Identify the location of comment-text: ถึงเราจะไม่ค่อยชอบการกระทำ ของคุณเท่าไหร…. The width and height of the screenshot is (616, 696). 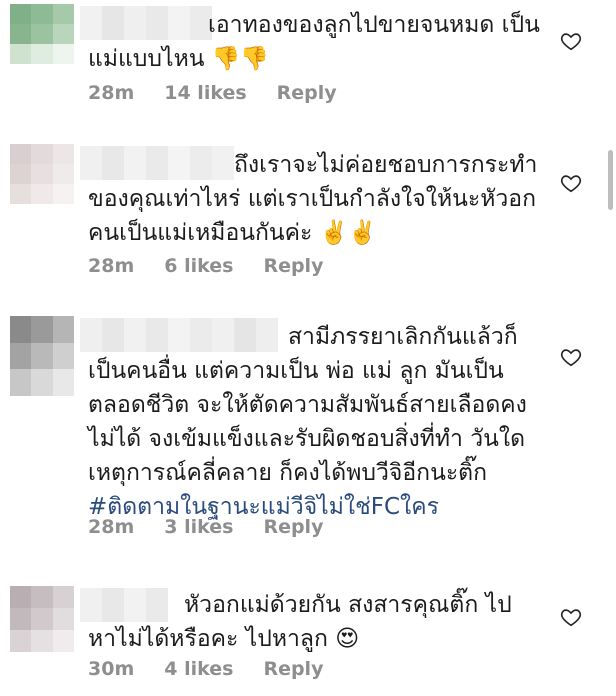
(313, 199).